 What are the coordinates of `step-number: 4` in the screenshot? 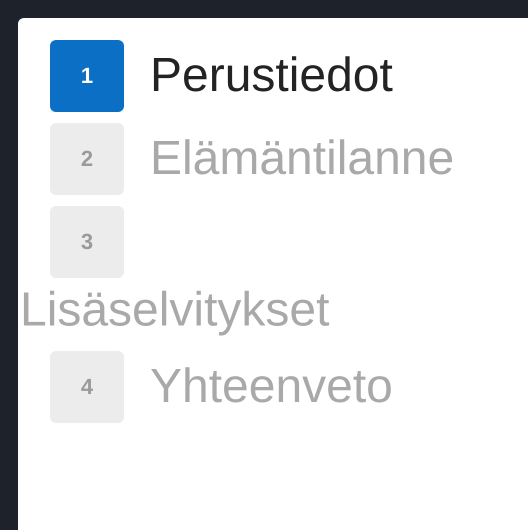 It's located at (87, 387).